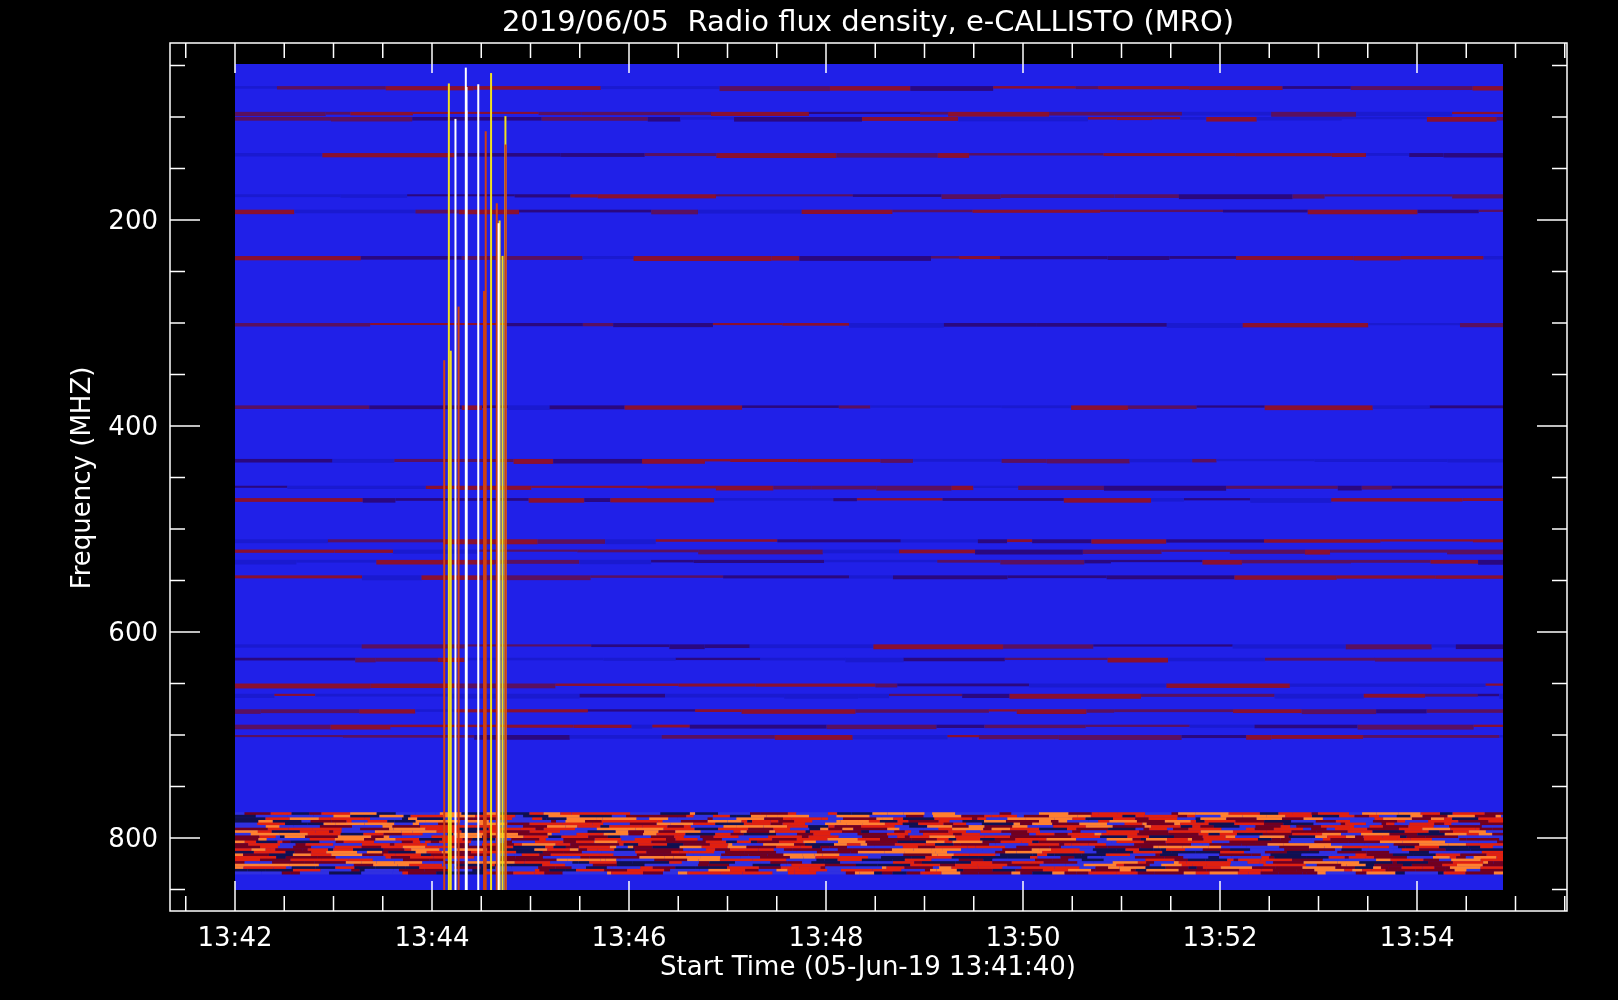 The width and height of the screenshot is (1618, 1000). Describe the element at coordinates (133, 426) in the screenshot. I see `y-tick-label: 400` at that location.